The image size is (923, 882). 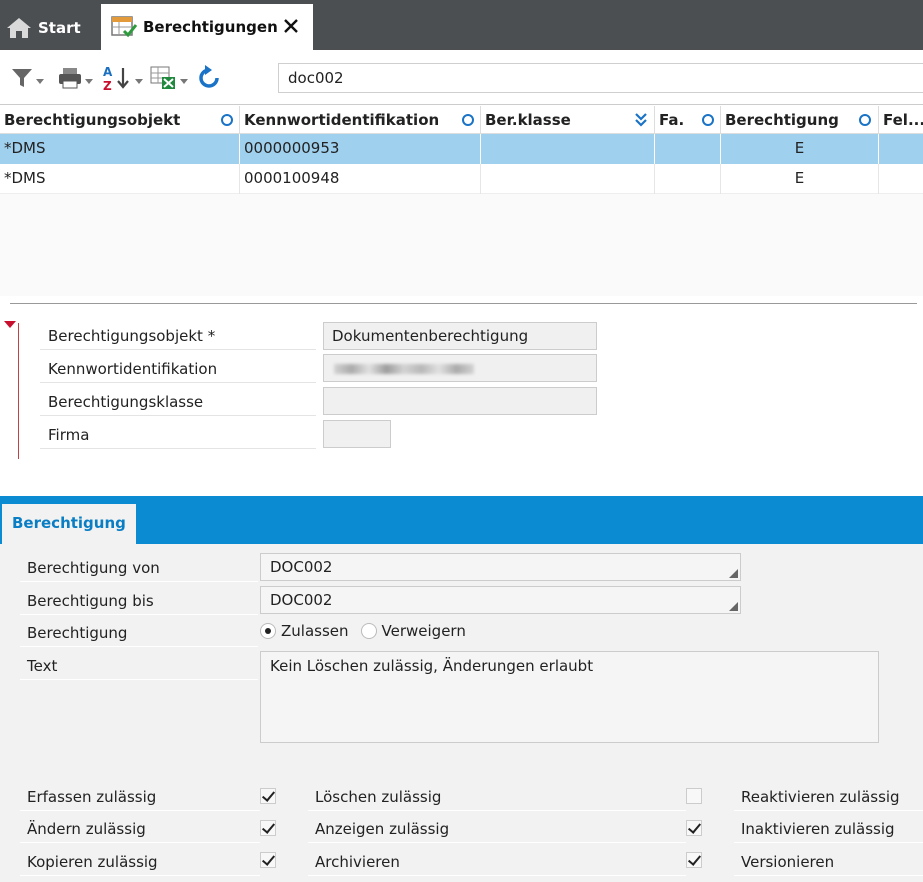 I want to click on von-label: Berechtigung von, so click(x=139, y=568).